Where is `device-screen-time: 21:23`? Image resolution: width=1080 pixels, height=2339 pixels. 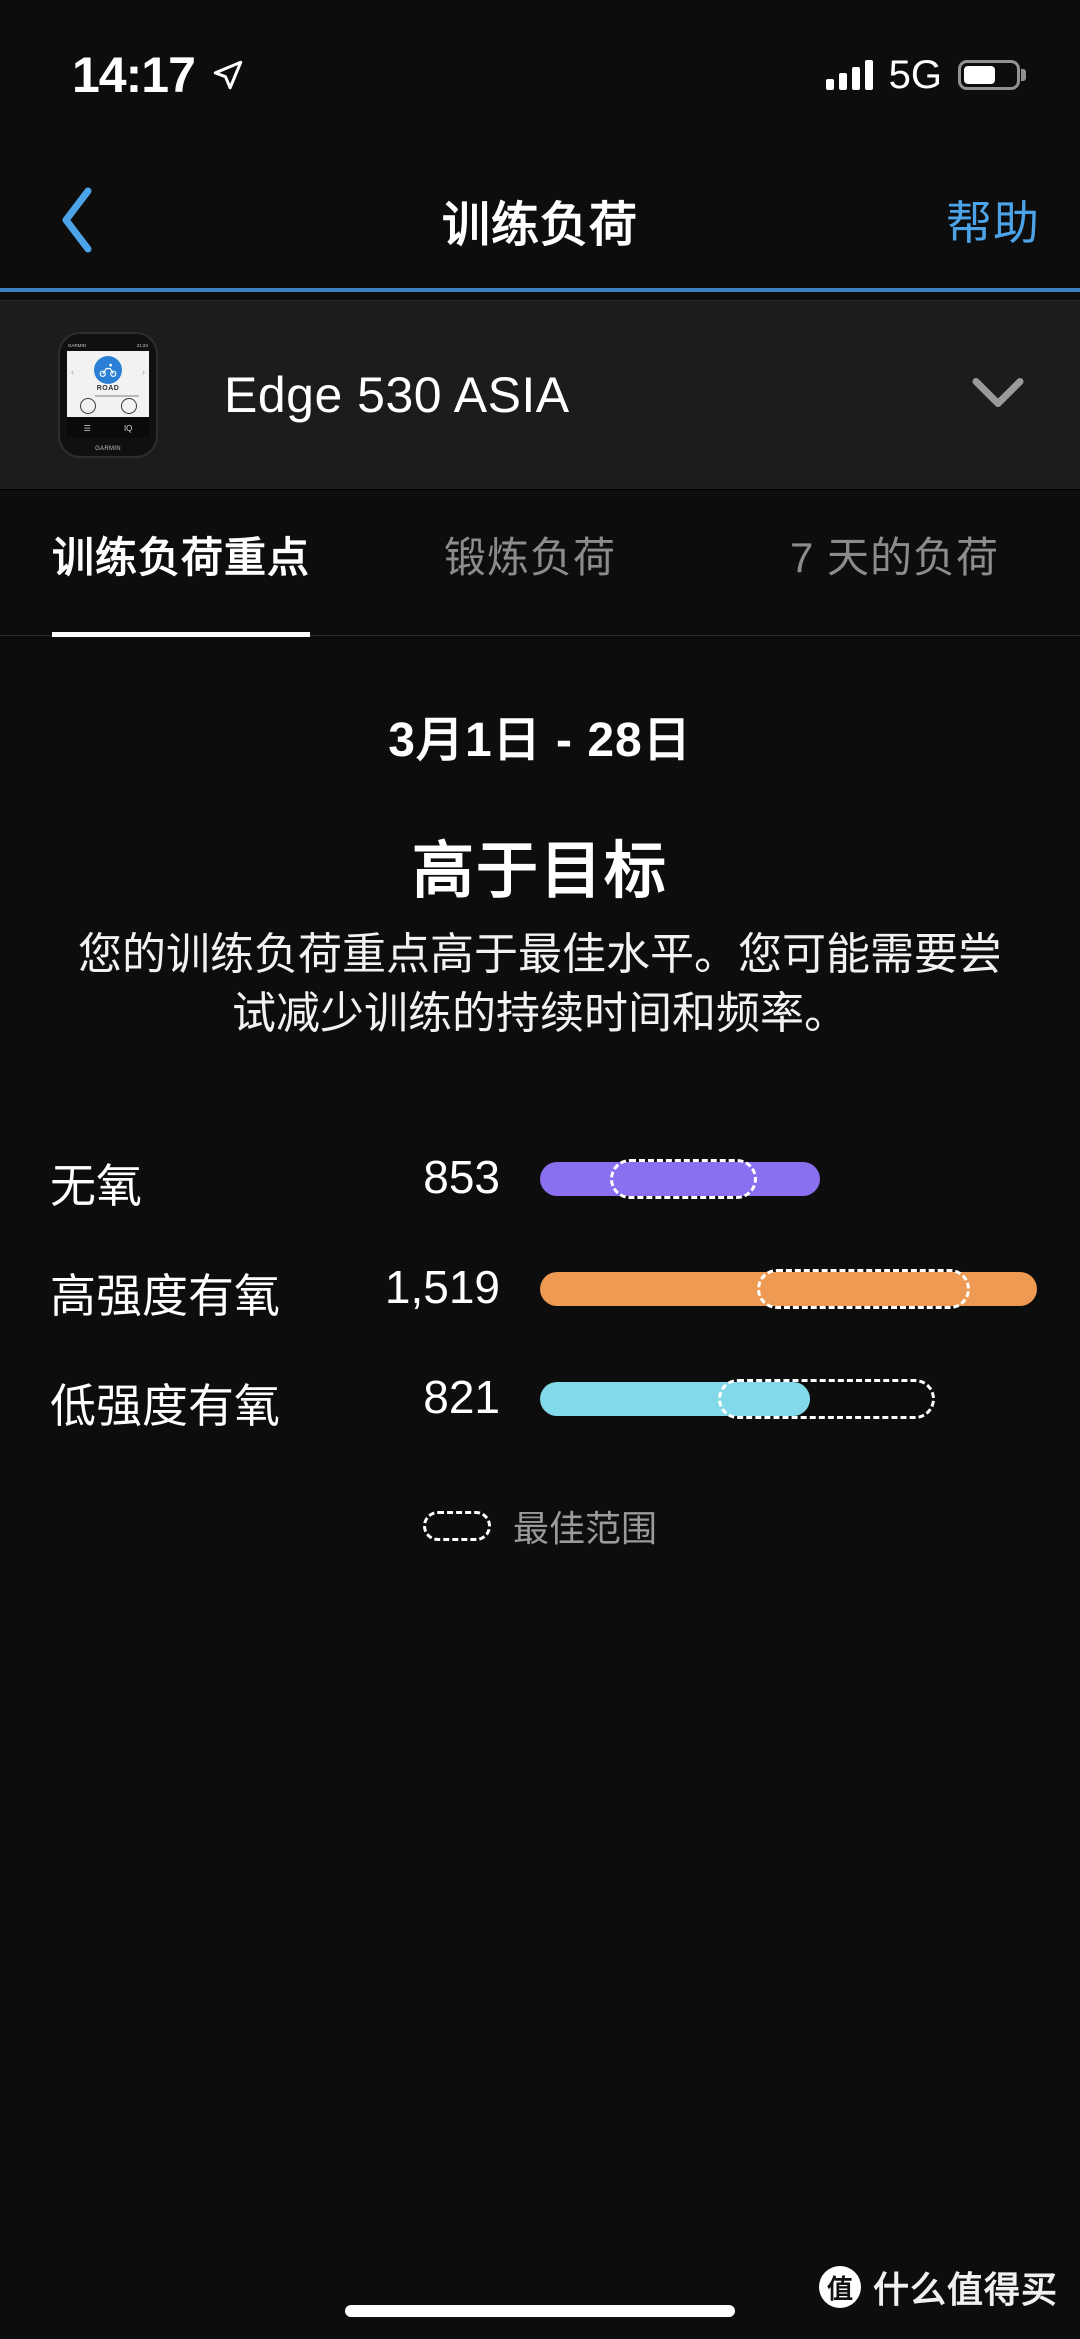
device-screen-time: 21:23 is located at coordinates (143, 346).